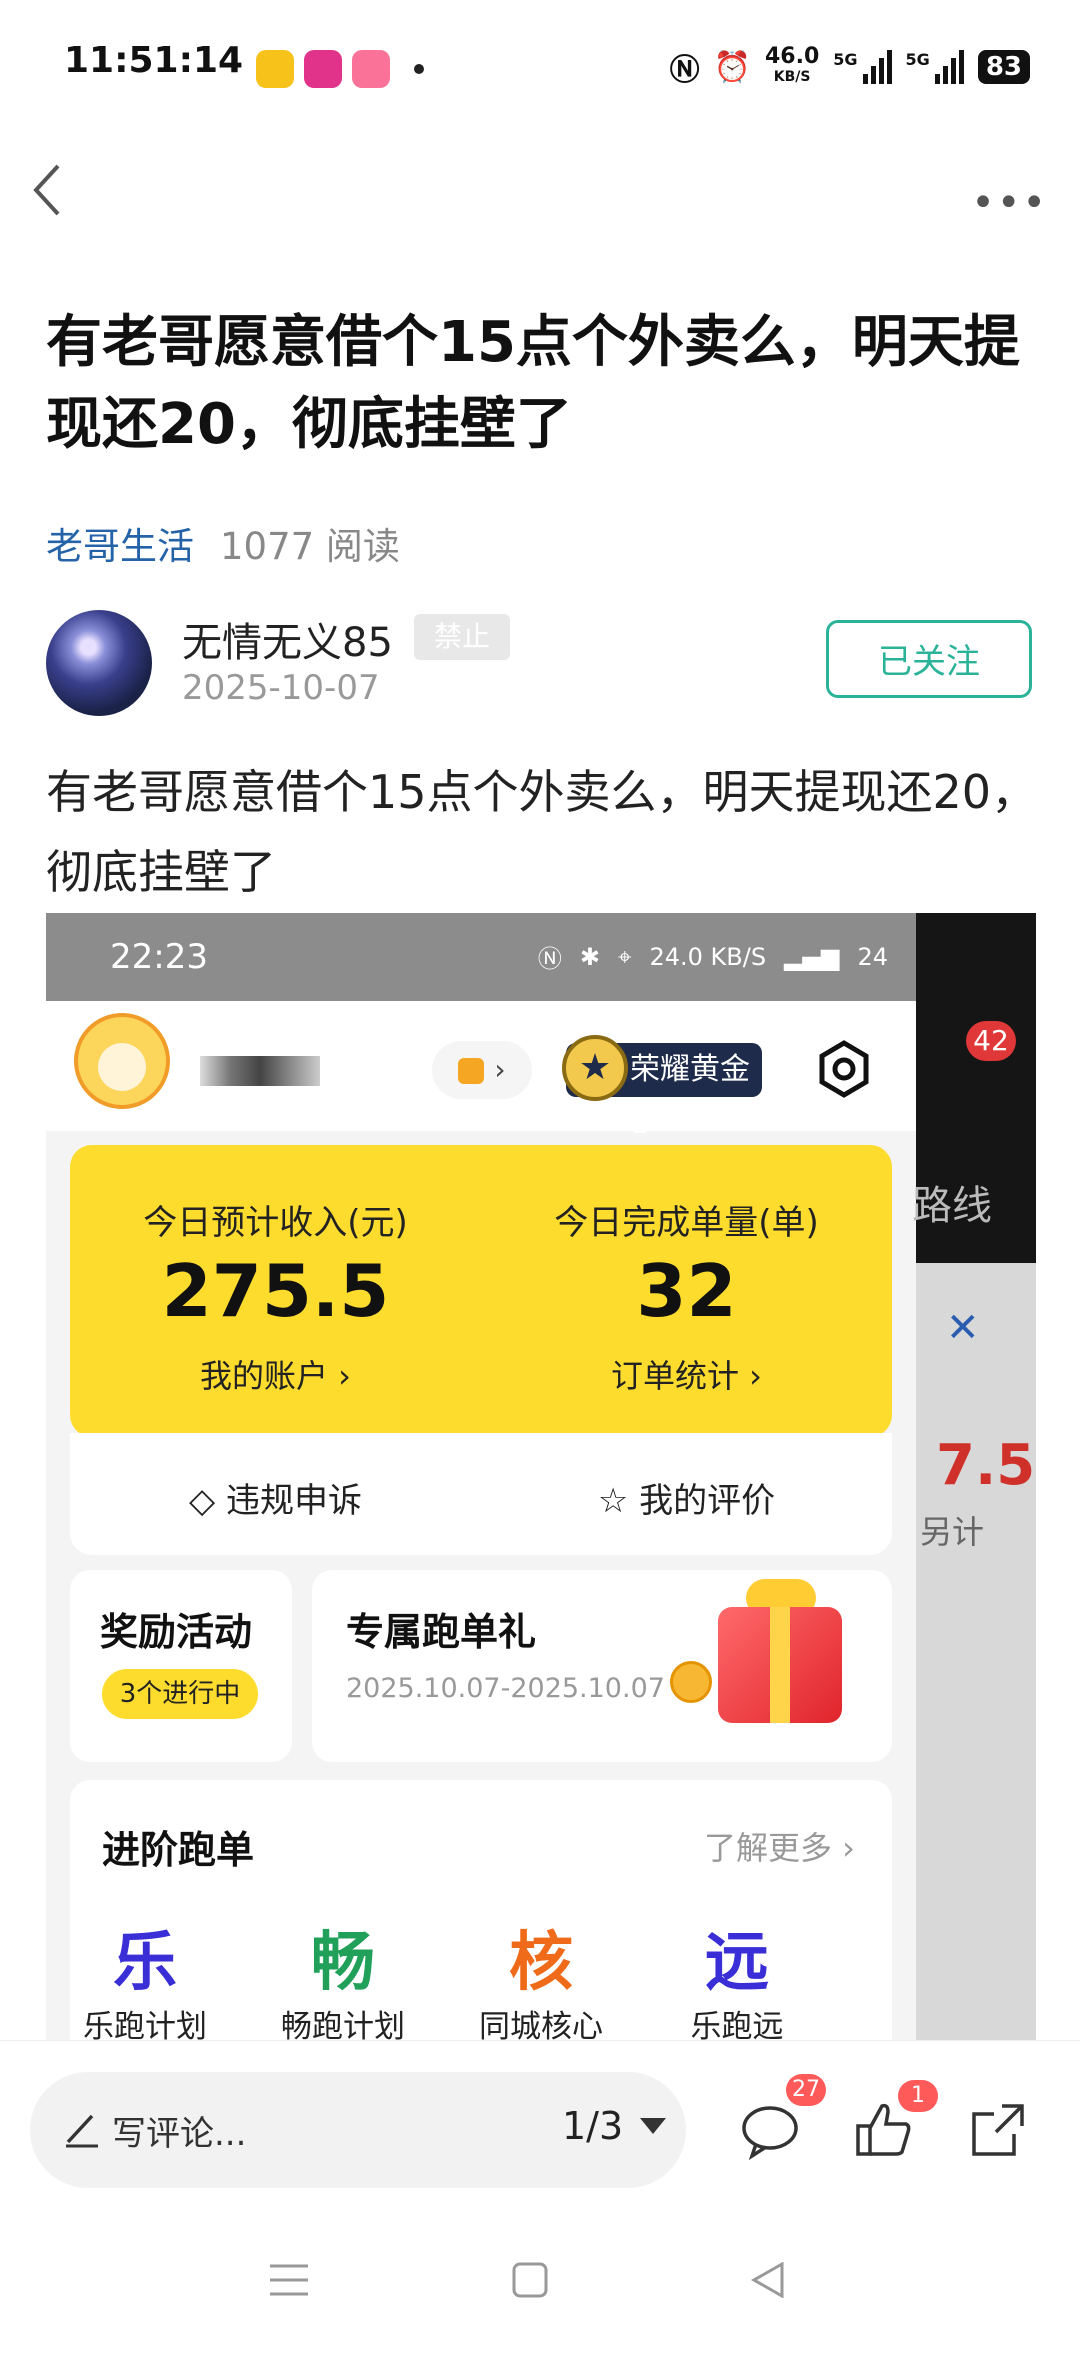 The image size is (1080, 2353). What do you see at coordinates (691, 1682) in the screenshot?
I see `coin-icon` at bounding box center [691, 1682].